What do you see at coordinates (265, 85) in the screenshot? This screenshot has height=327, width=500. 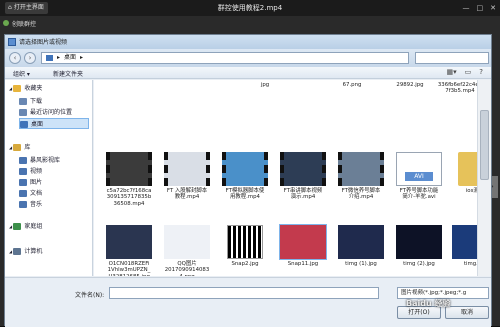 I see `file-item: jpg` at bounding box center [265, 85].